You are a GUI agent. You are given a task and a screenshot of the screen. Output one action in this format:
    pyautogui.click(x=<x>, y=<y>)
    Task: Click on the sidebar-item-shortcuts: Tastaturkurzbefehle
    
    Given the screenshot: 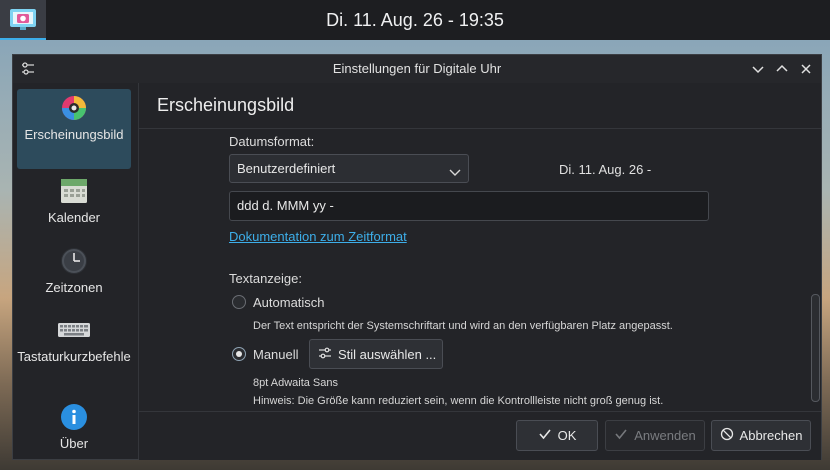 What is the action you would take?
    pyautogui.click(x=74, y=355)
    